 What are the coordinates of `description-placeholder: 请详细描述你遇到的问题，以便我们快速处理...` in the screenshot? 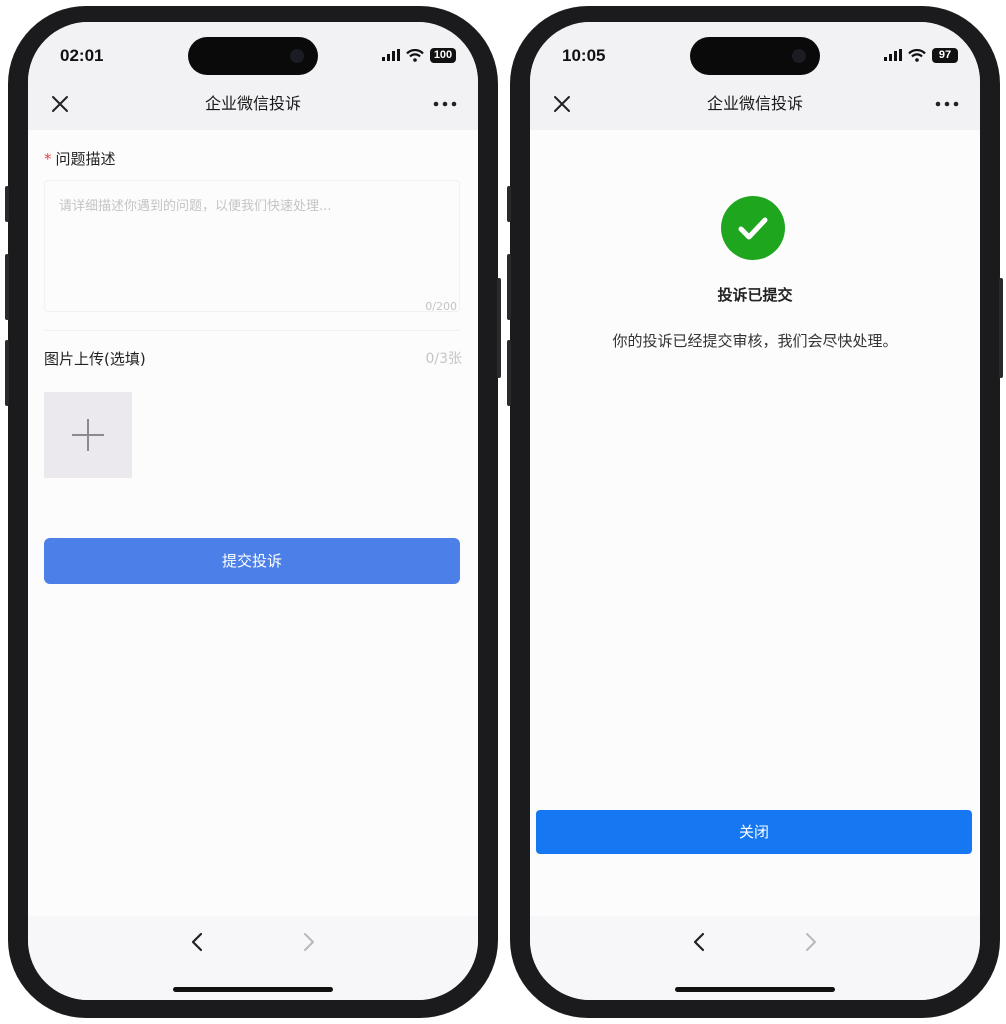 It's located at (195, 206).